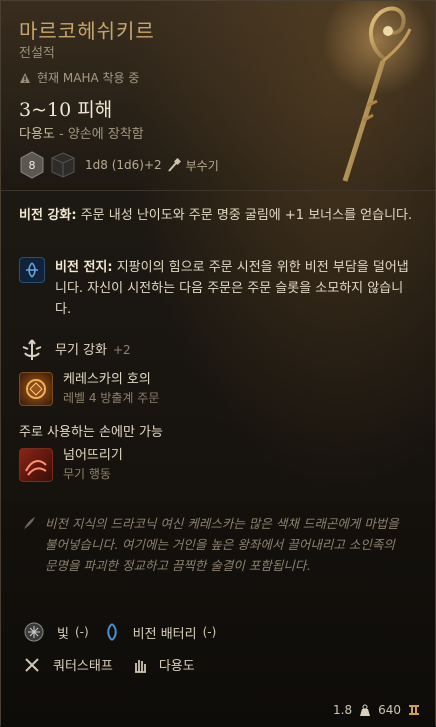 This screenshot has height=727, width=436. What do you see at coordinates (218, 190) in the screenshot?
I see `header-divider` at bounding box center [218, 190].